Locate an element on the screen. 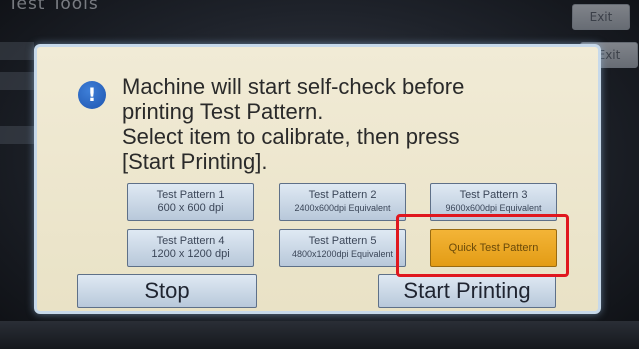 The height and width of the screenshot is (349, 639). option-resolution: 2400x600dpi Equivalent is located at coordinates (342, 208).